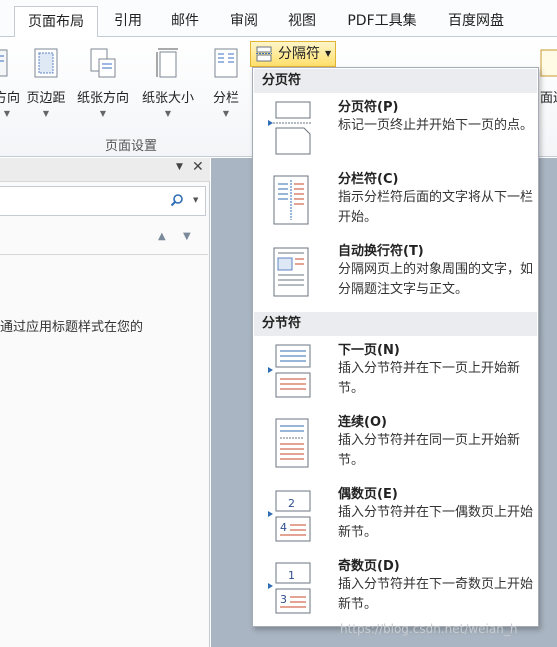  I want to click on text-direction-icon, so click(10, 63).